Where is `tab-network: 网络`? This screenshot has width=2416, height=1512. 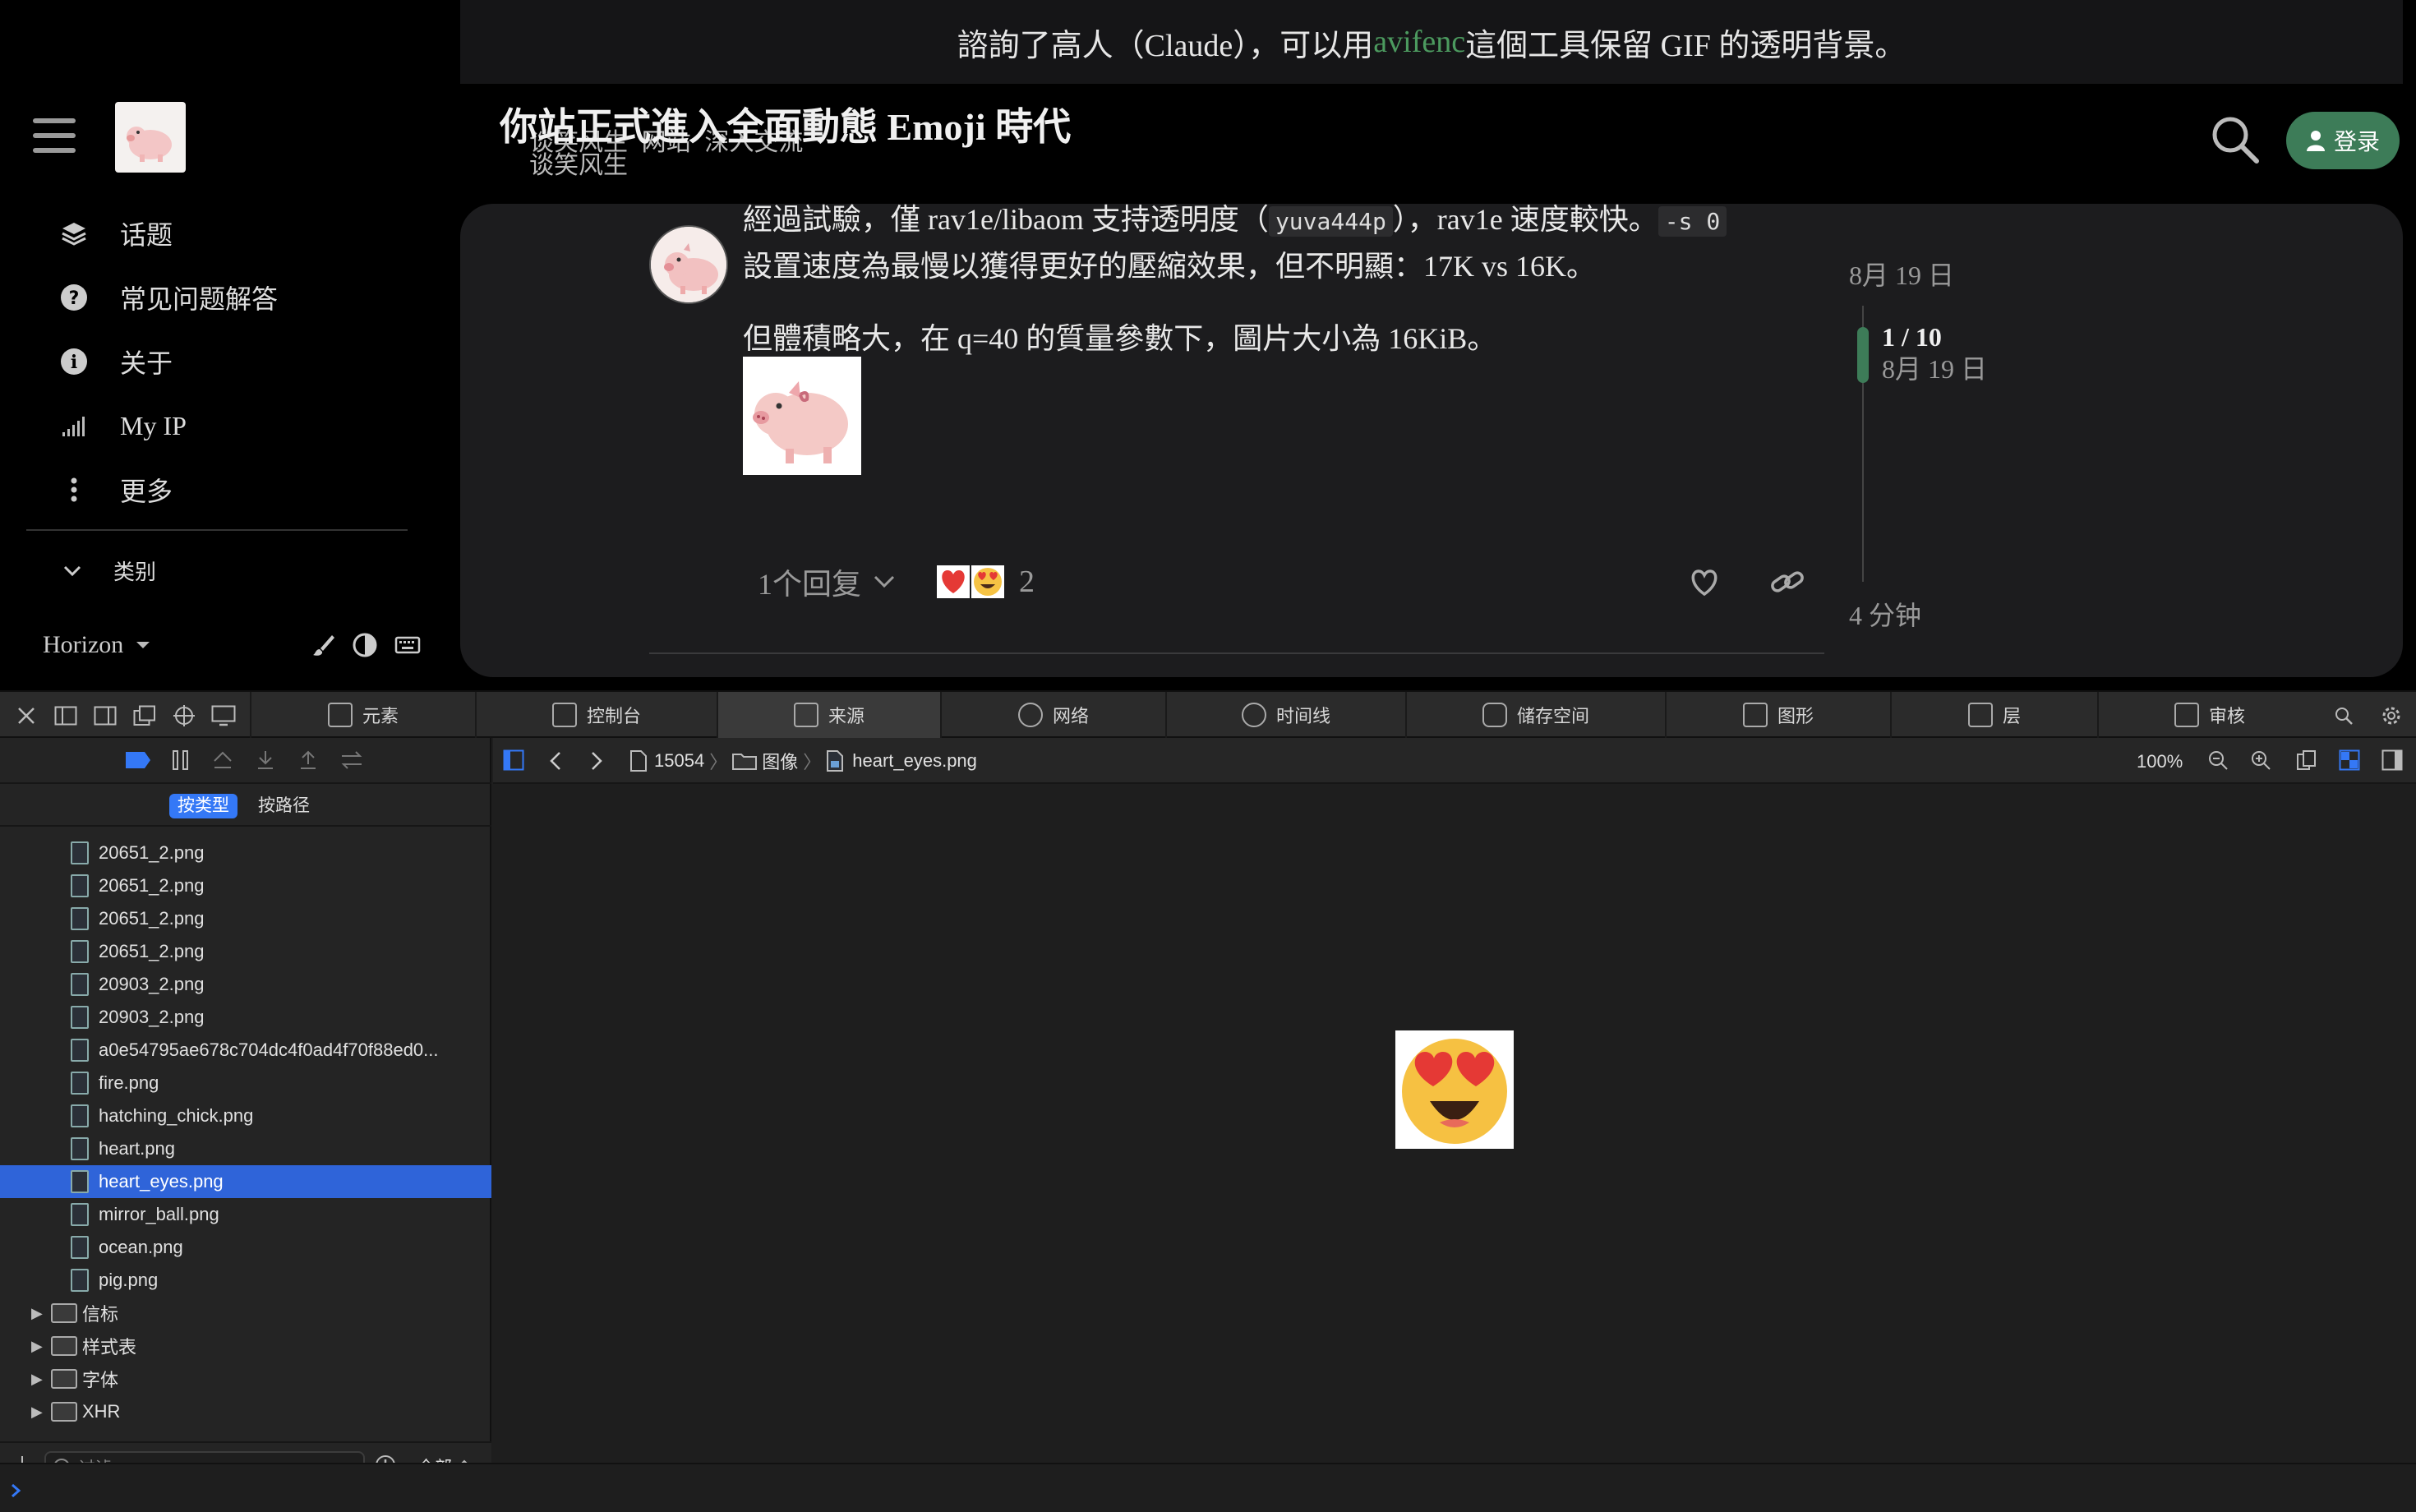 tab-network: 网络 is located at coordinates (1053, 715).